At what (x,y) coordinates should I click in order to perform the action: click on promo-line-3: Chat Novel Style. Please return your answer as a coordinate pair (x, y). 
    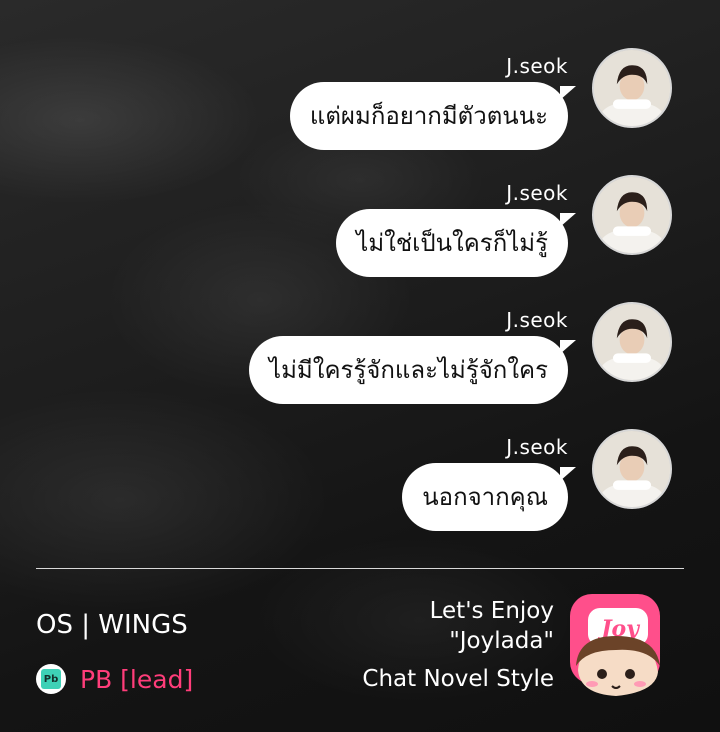
    Looking at the image, I should click on (458, 679).